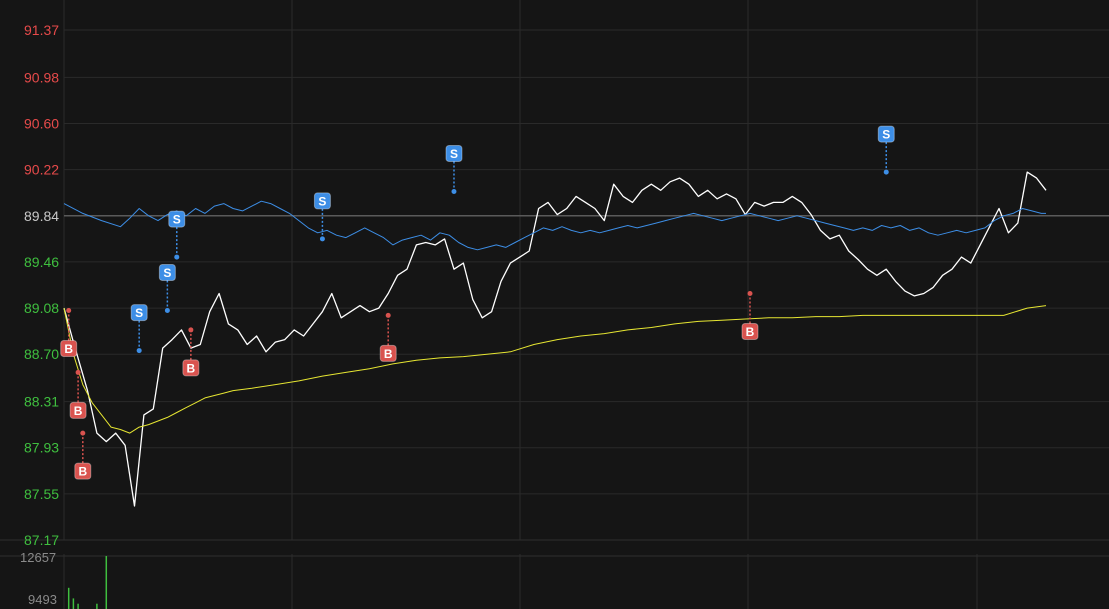 The image size is (1109, 609). What do you see at coordinates (41, 354) in the screenshot?
I see `price-tick-label: 88.70` at bounding box center [41, 354].